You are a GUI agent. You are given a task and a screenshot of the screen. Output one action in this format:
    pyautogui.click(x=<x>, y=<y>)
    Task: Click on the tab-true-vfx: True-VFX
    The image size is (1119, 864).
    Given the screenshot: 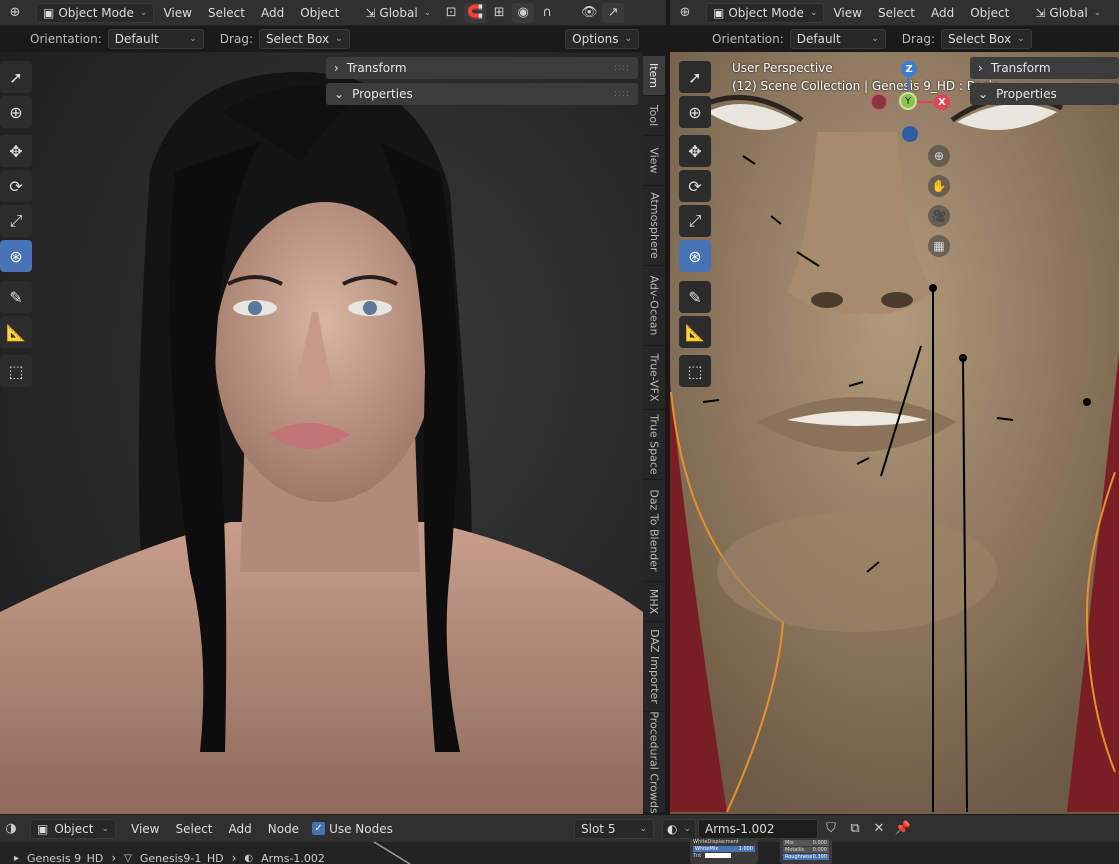 What is the action you would take?
    pyautogui.click(x=654, y=378)
    